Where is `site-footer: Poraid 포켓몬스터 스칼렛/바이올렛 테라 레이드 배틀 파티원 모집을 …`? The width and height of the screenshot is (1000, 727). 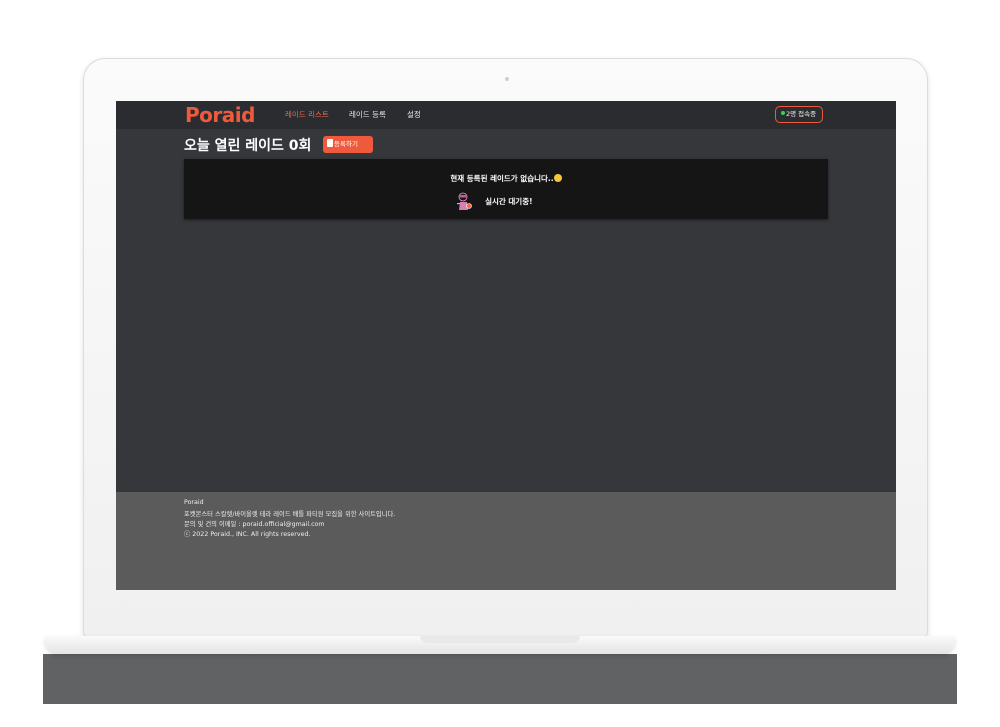 site-footer: Poraid 포켓몬스터 스칼렛/바이올렛 테라 레이드 배틀 파티원 모집을 … is located at coordinates (506, 541).